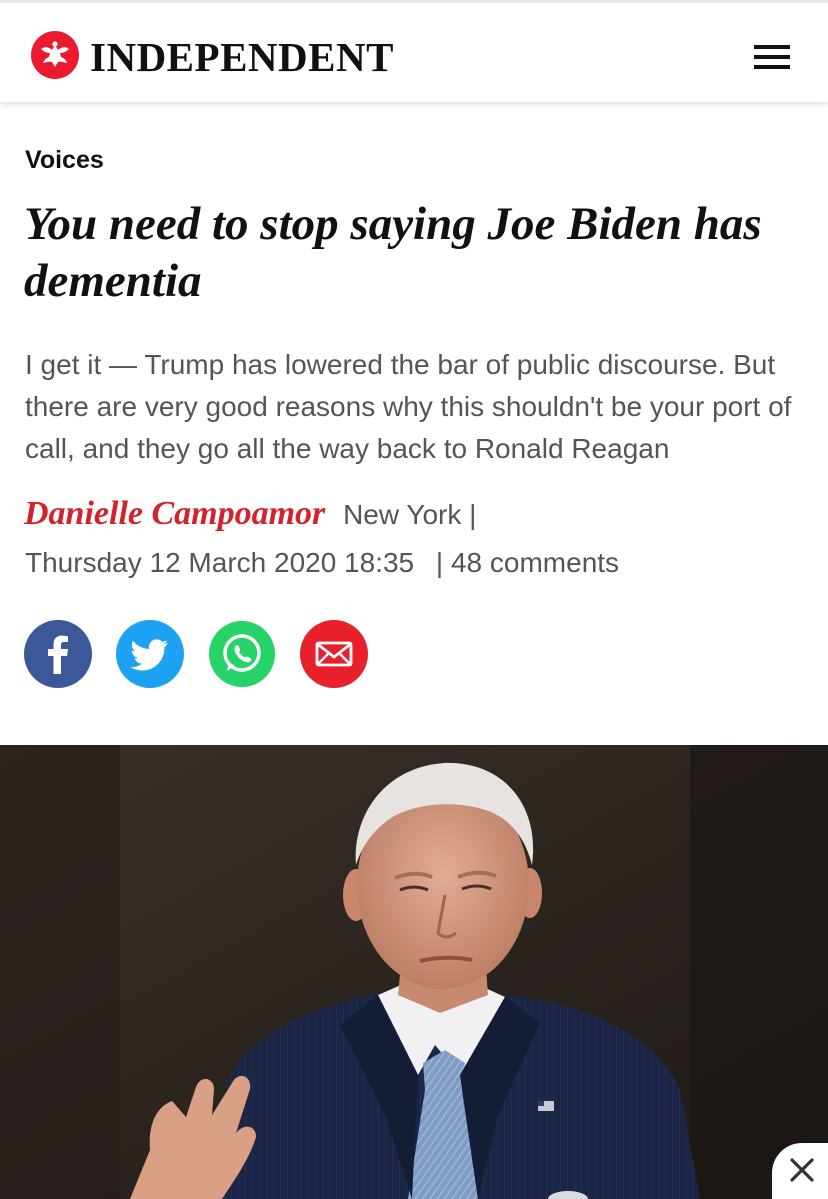 This screenshot has width=828, height=1199. I want to click on eagle-logo-icon, so click(55, 55).